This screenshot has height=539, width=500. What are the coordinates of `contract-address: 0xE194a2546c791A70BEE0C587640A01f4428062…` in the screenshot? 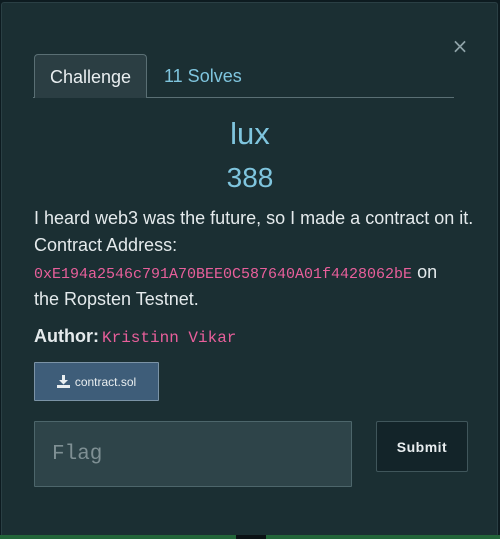 It's located at (223, 274).